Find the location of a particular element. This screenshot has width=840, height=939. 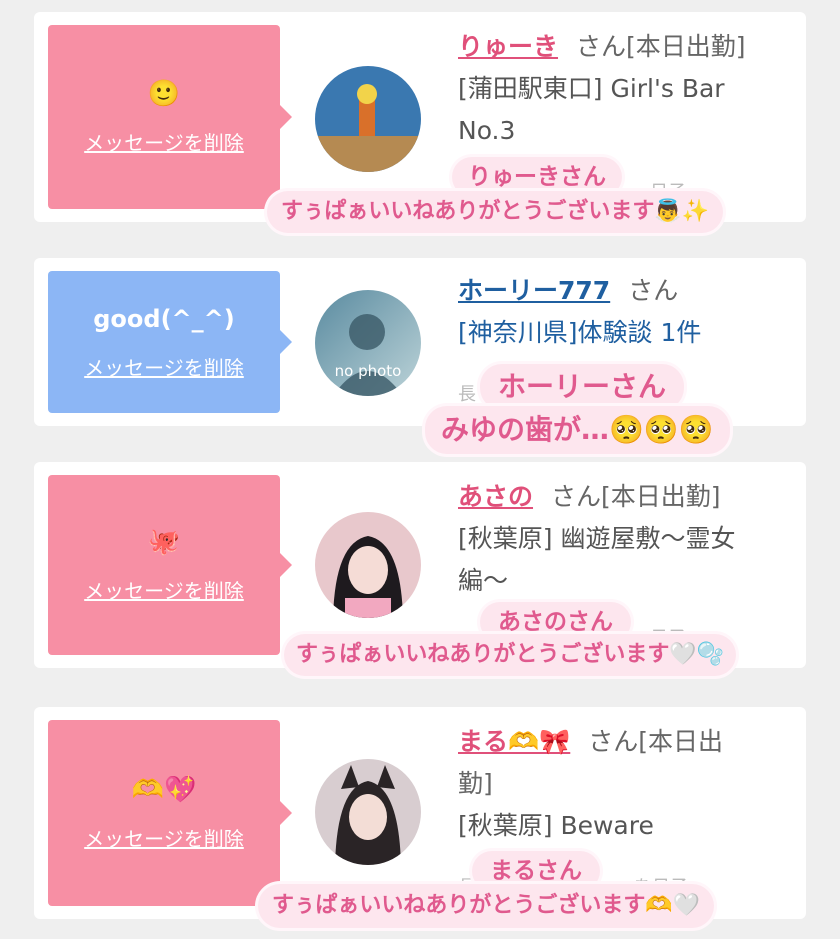

user-info: まる🫶🎀 さん[本日出 勤] [秋葉原] Beware is located at coordinates (625, 784).